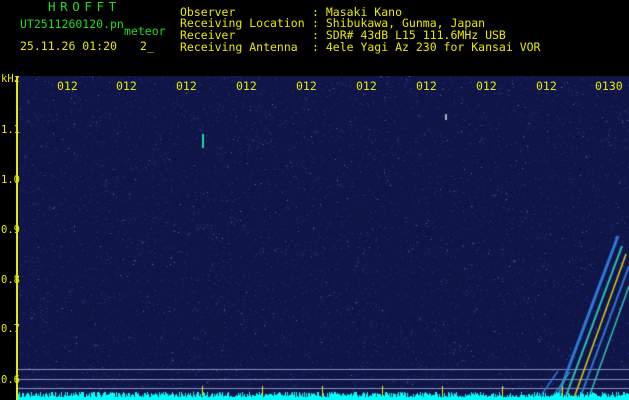 Image resolution: width=629 pixels, height=400 pixels. Describe the element at coordinates (426, 47) in the screenshot. I see `antenna-value: : 4ele Yagi Az 230 for Kansai VOR` at that location.